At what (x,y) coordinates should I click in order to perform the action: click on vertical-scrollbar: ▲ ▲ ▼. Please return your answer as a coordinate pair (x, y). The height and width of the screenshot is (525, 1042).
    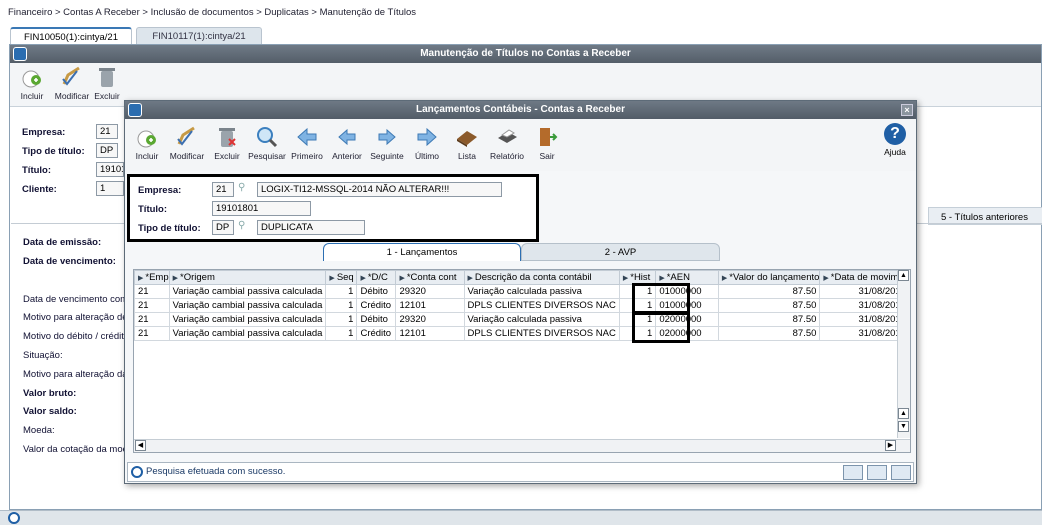
    Looking at the image, I should click on (903, 354).